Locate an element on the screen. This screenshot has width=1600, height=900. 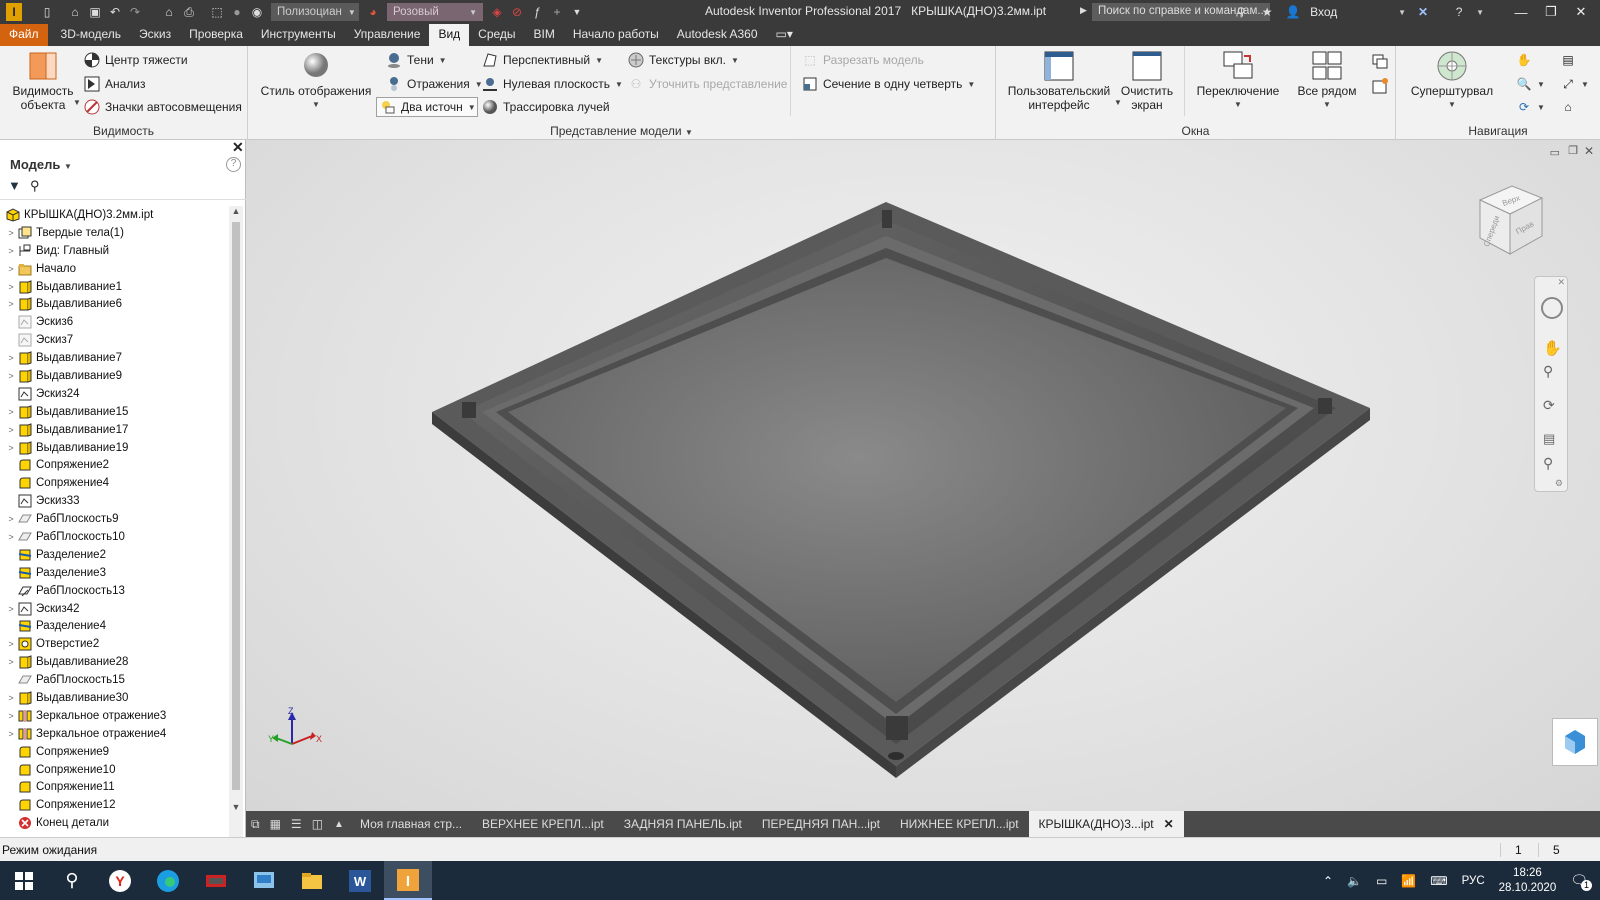
search-icon: ⚲ is located at coordinates (72, 880).